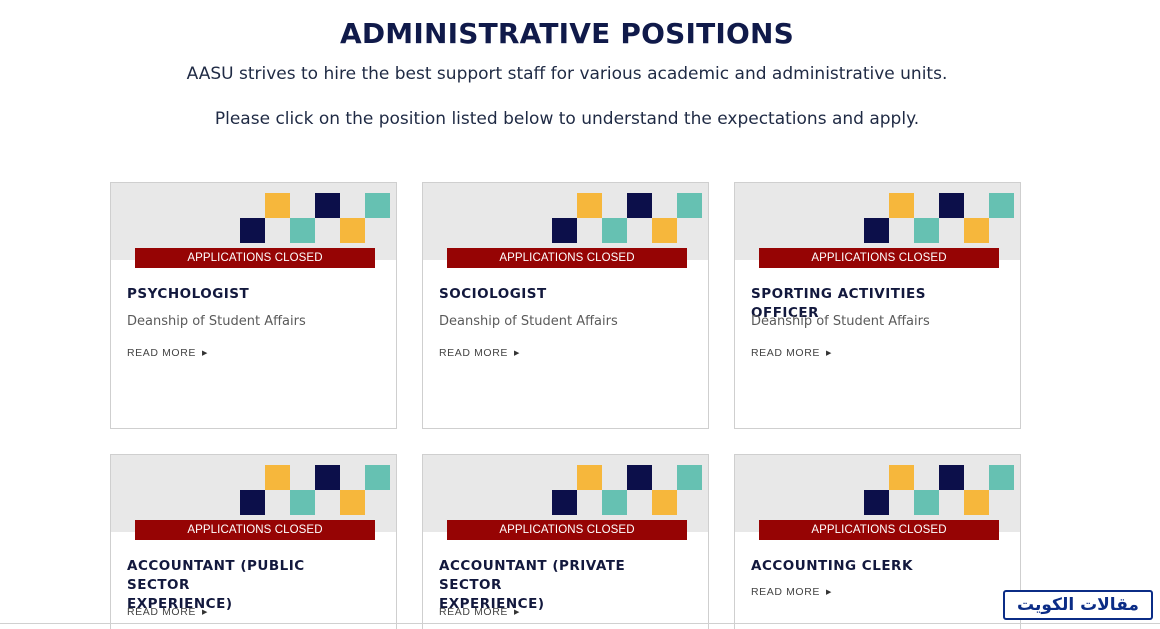 This screenshot has height=629, width=1160. Describe the element at coordinates (580, 623) in the screenshot. I see `page-divider` at that location.